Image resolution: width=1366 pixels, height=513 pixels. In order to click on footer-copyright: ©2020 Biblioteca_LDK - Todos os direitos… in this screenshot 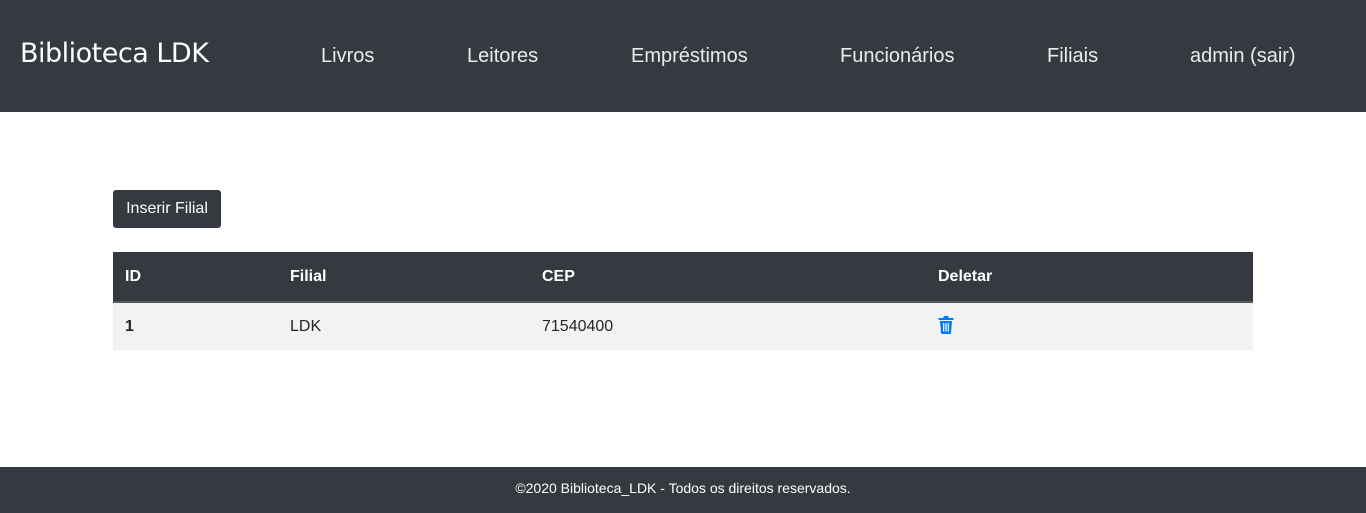, I will do `click(683, 488)`.